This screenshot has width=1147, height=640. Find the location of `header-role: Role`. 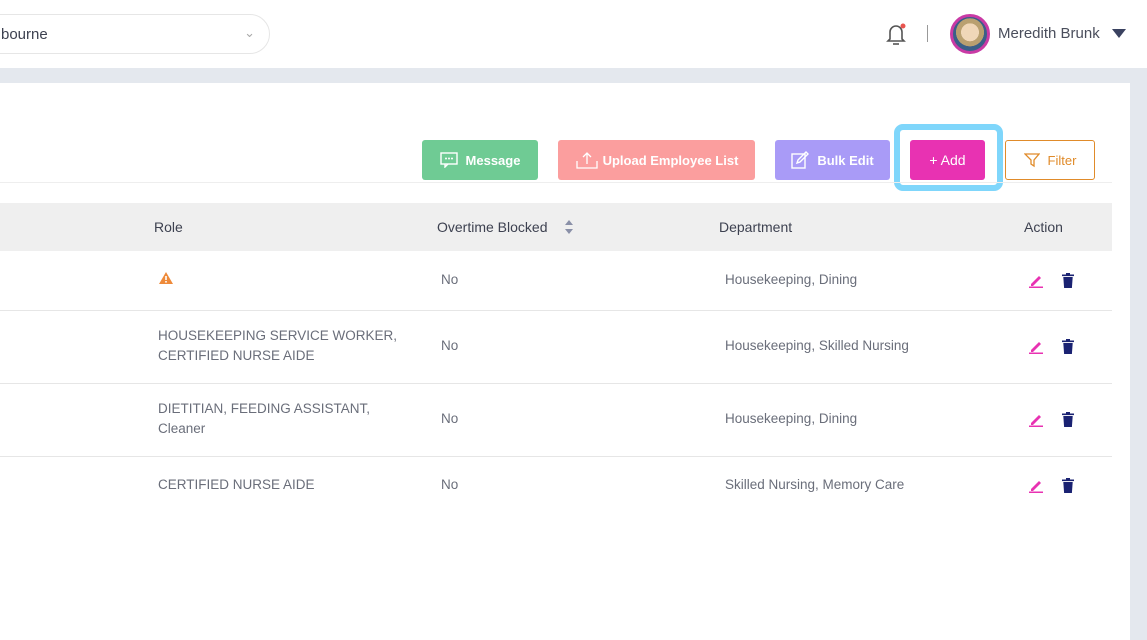

header-role: Role is located at coordinates (168, 227).